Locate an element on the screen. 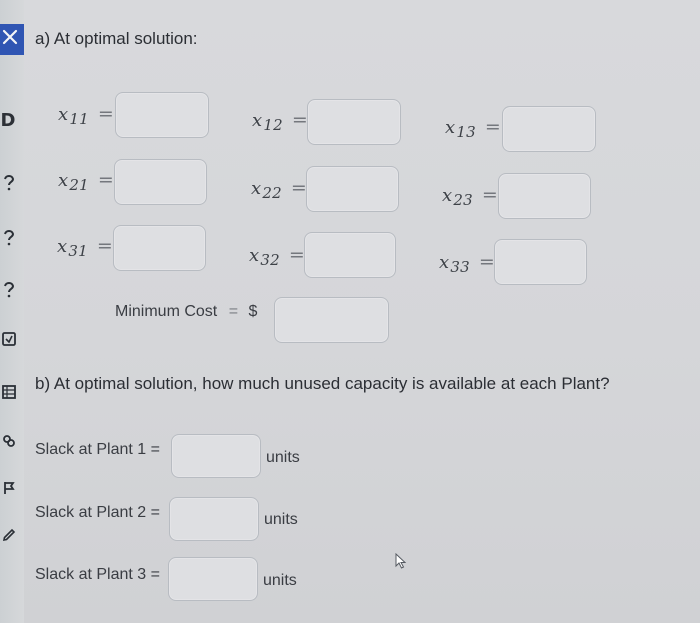 Image resolution: width=700 pixels, height=623 pixels. variable-x21: x21 = is located at coordinates (86, 181).